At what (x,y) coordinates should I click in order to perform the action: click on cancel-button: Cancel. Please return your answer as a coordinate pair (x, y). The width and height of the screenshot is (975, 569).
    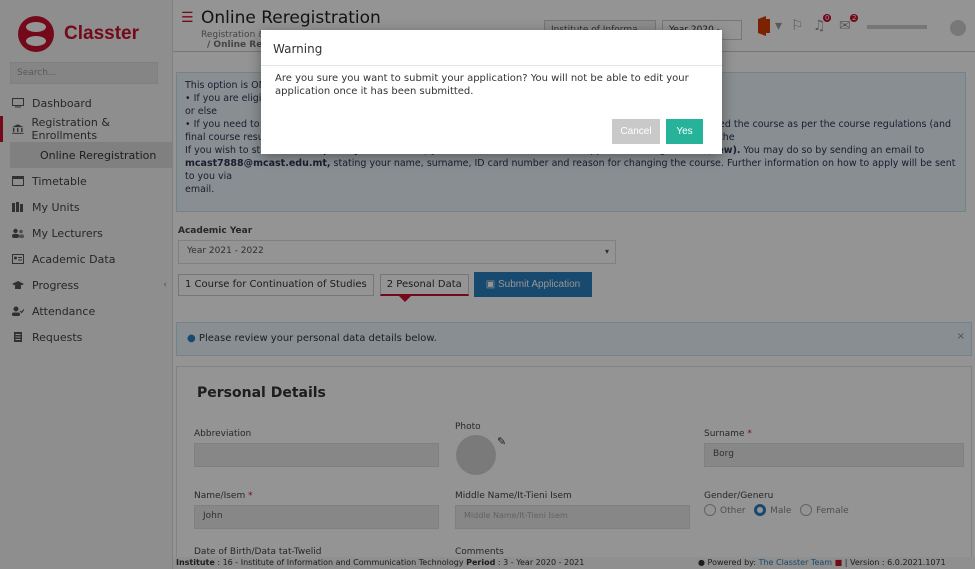
    Looking at the image, I should click on (636, 131).